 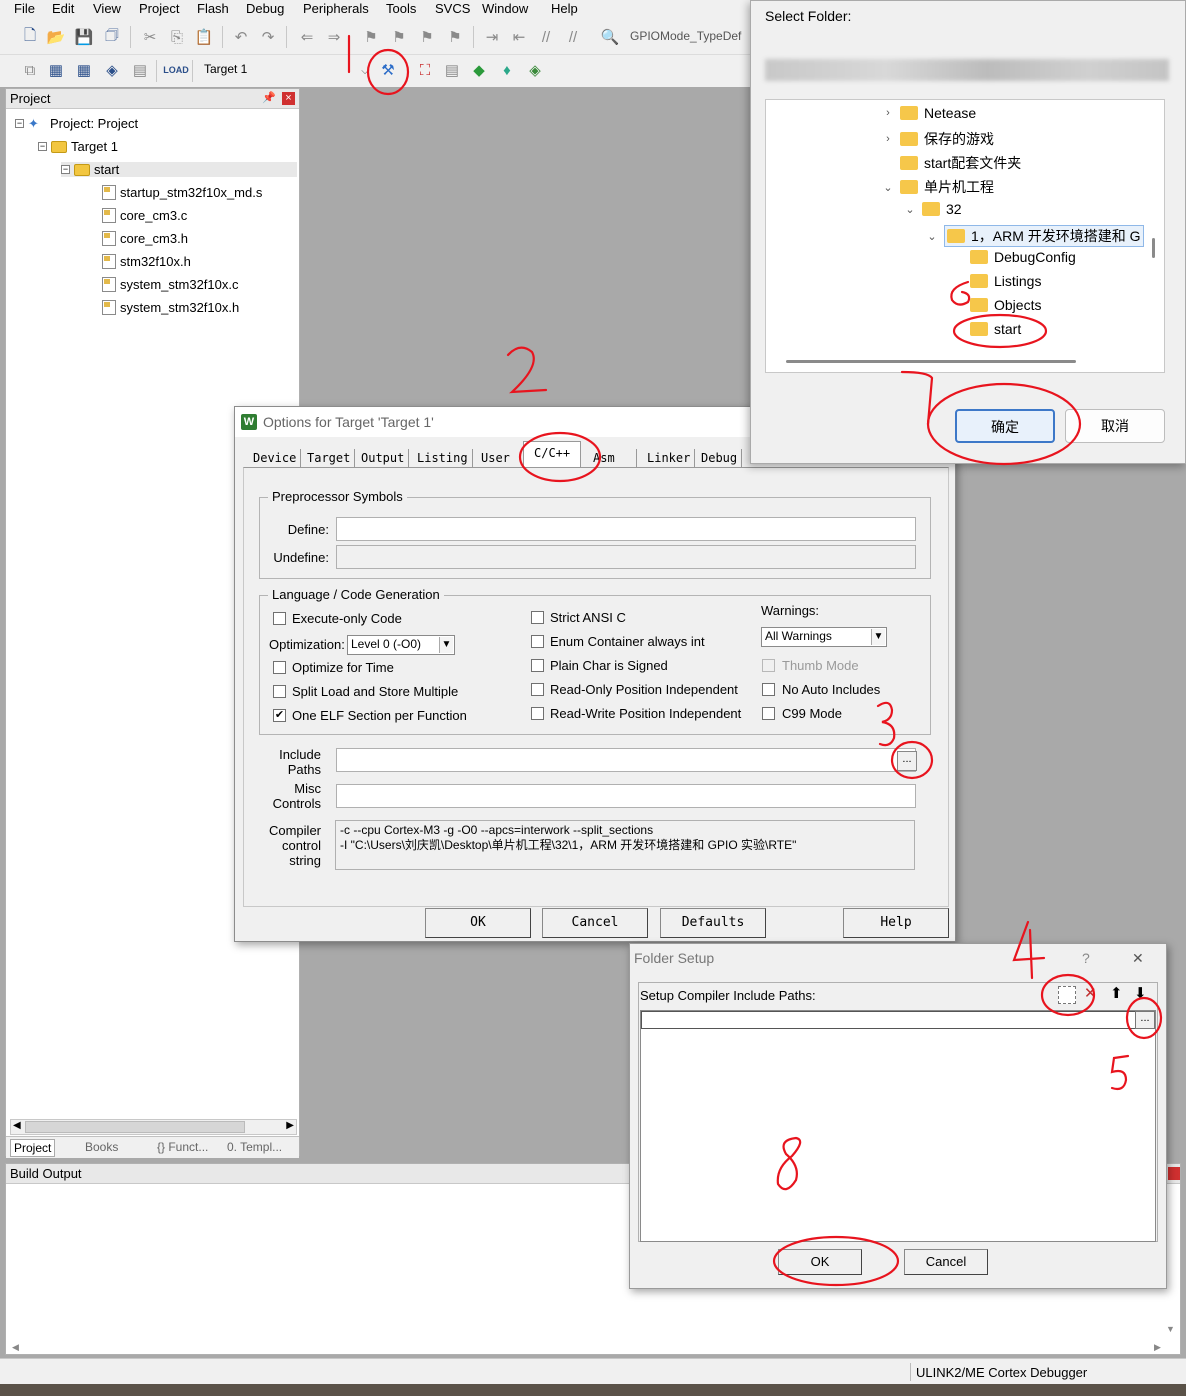 I want to click on find-combo: GPIOMode_TypeDef, so click(x=688, y=37).